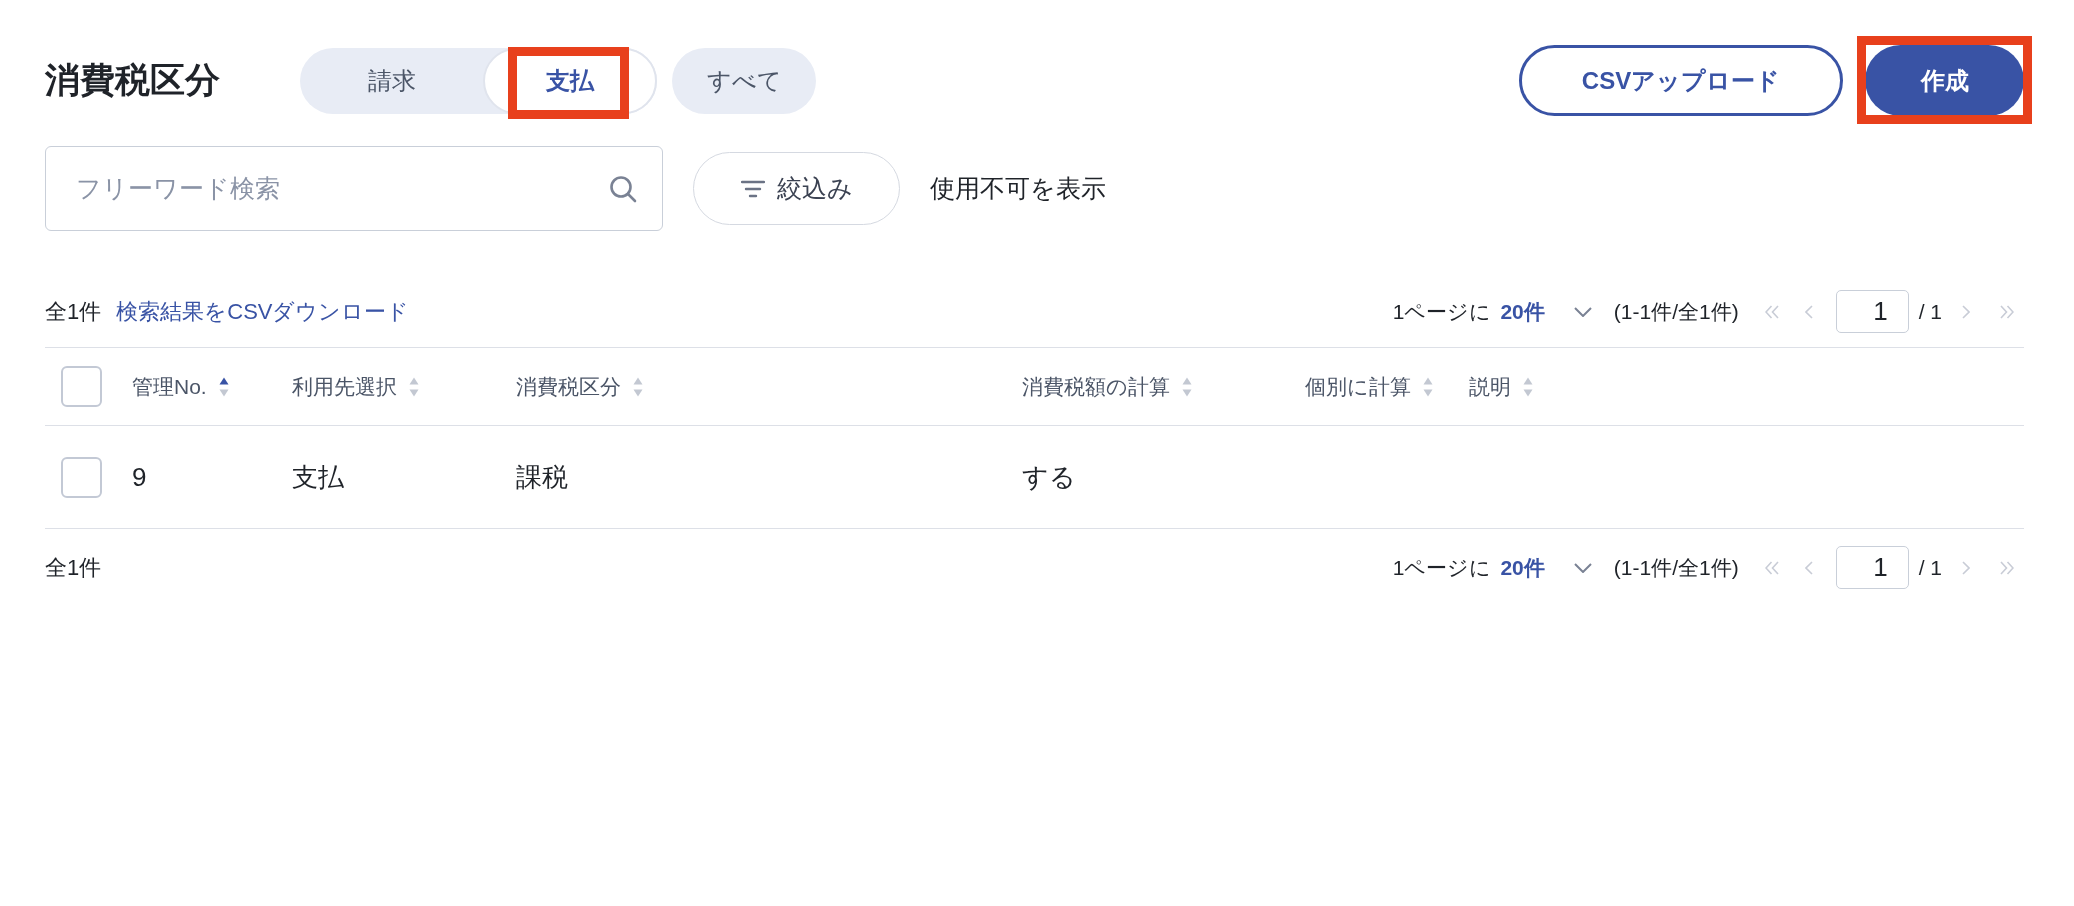  Describe the element at coordinates (752, 188) in the screenshot. I see `filter-icon` at that location.